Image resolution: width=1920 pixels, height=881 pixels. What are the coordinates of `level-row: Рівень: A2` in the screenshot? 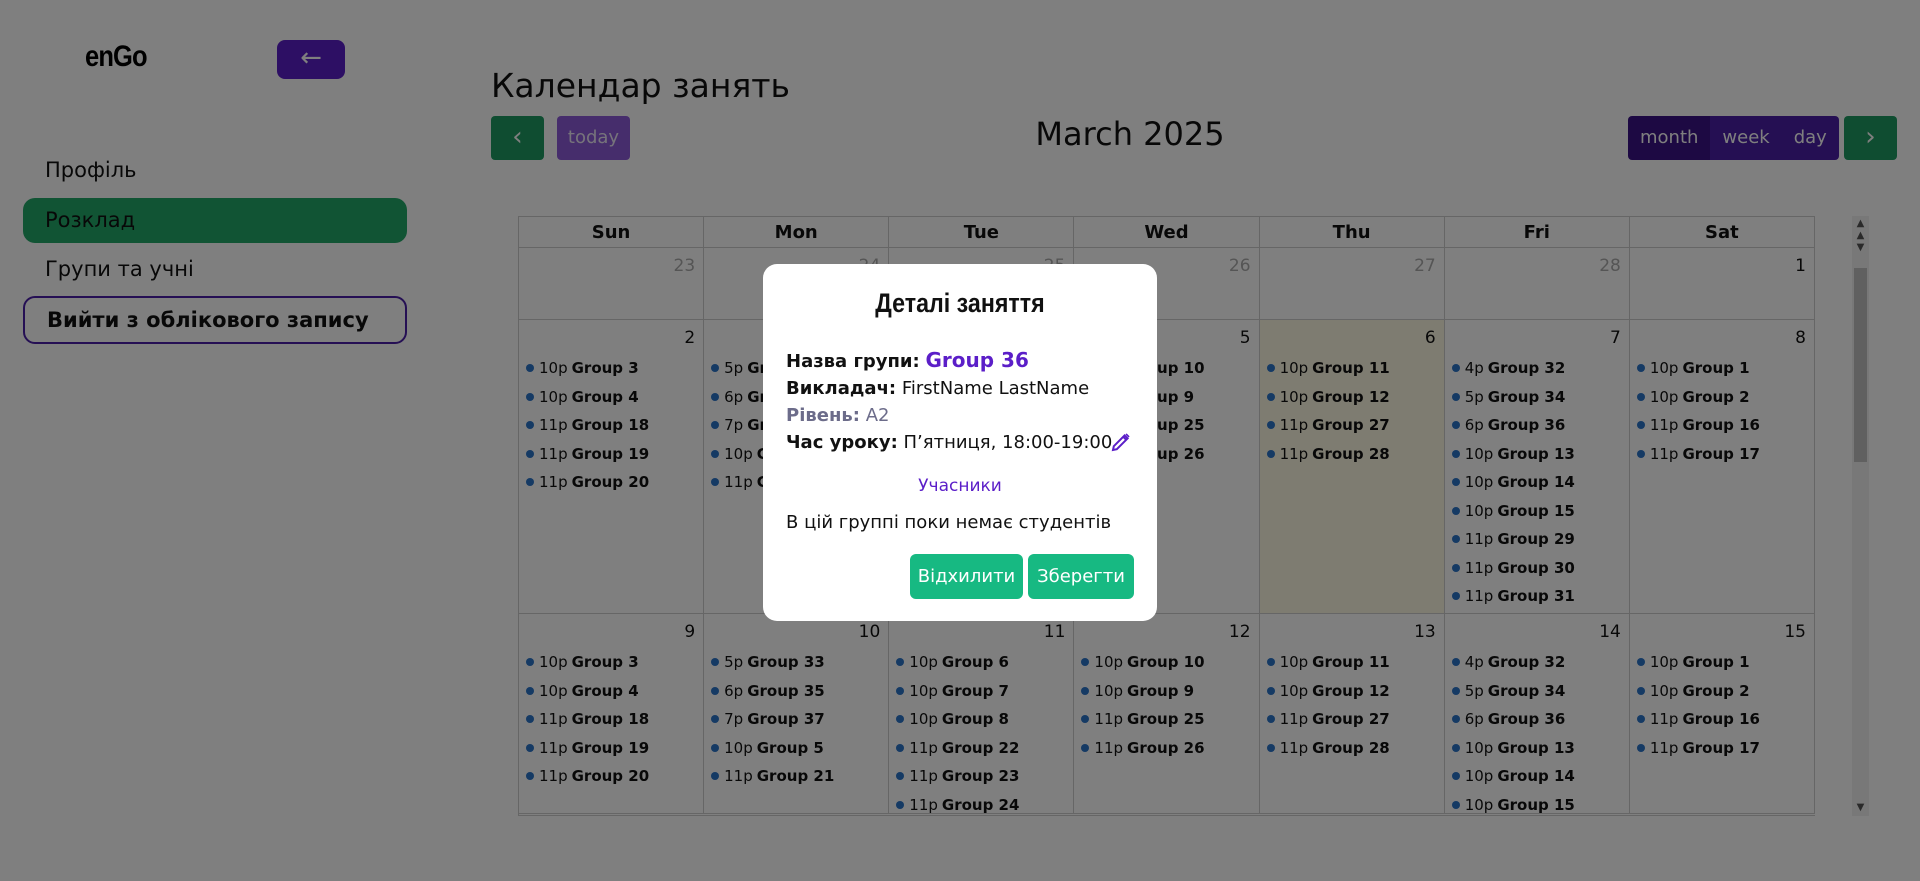 It's located at (837, 415).